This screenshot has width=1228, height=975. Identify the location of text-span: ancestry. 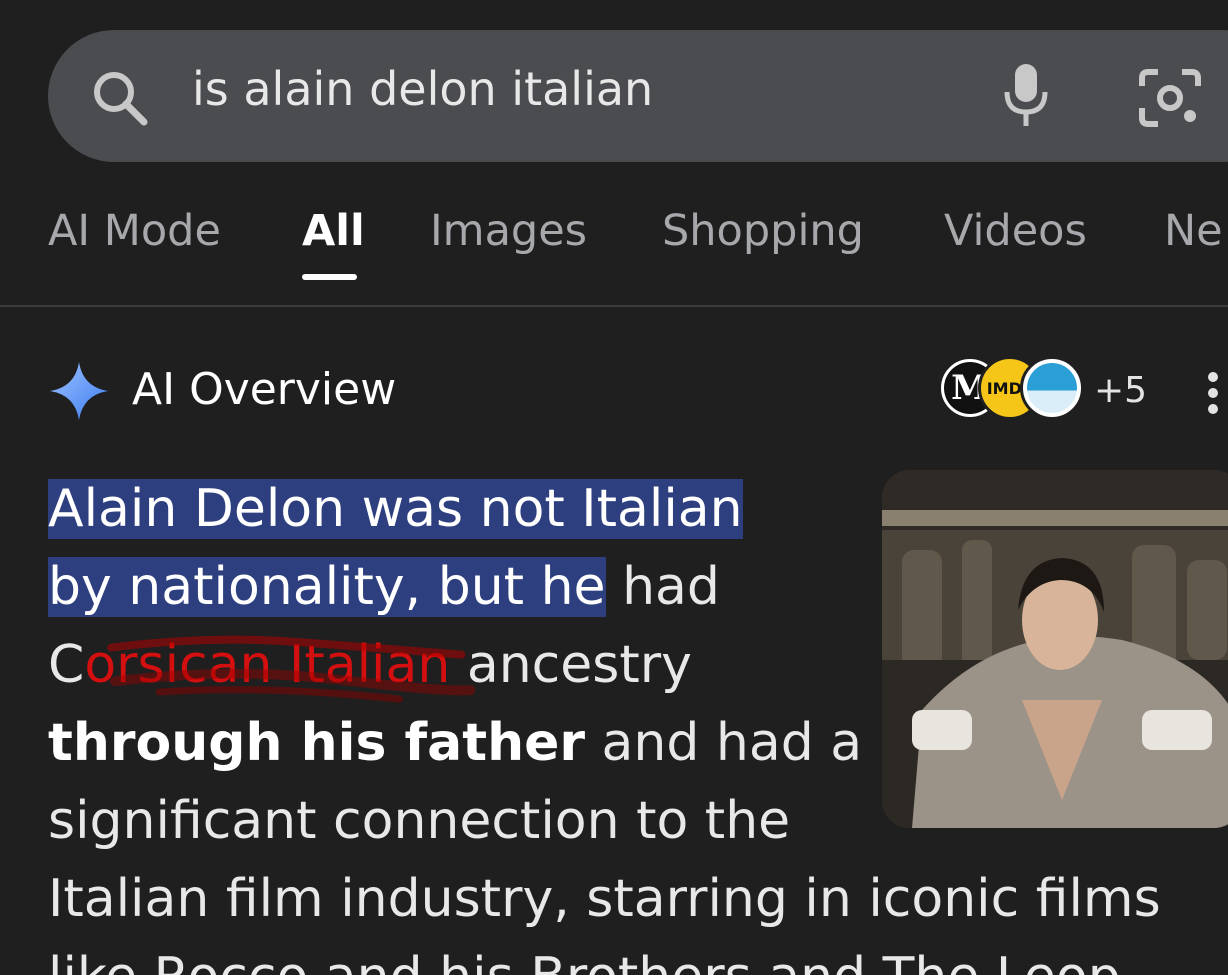
(571, 665).